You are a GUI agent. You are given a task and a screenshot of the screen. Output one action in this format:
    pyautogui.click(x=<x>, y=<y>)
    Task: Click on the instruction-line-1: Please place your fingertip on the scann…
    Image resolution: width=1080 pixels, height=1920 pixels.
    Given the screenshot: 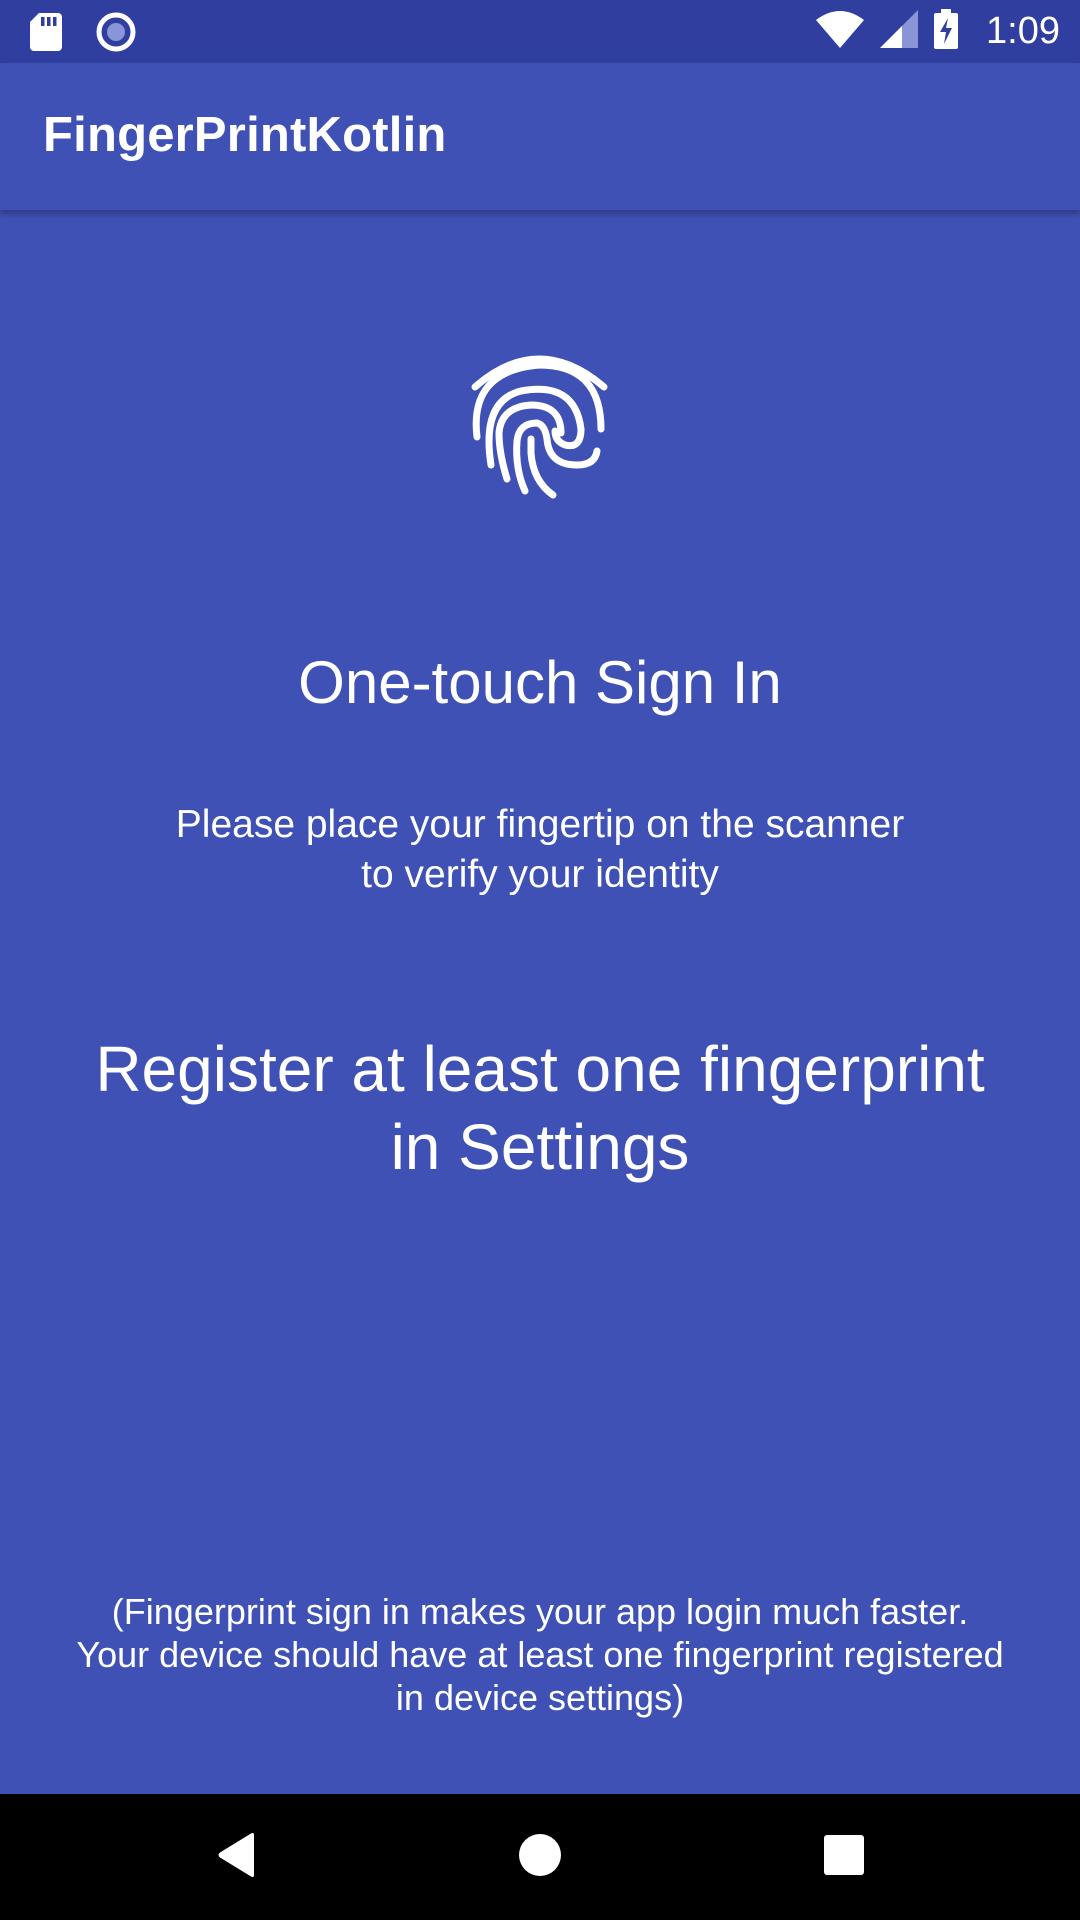 What is the action you would take?
    pyautogui.click(x=540, y=824)
    